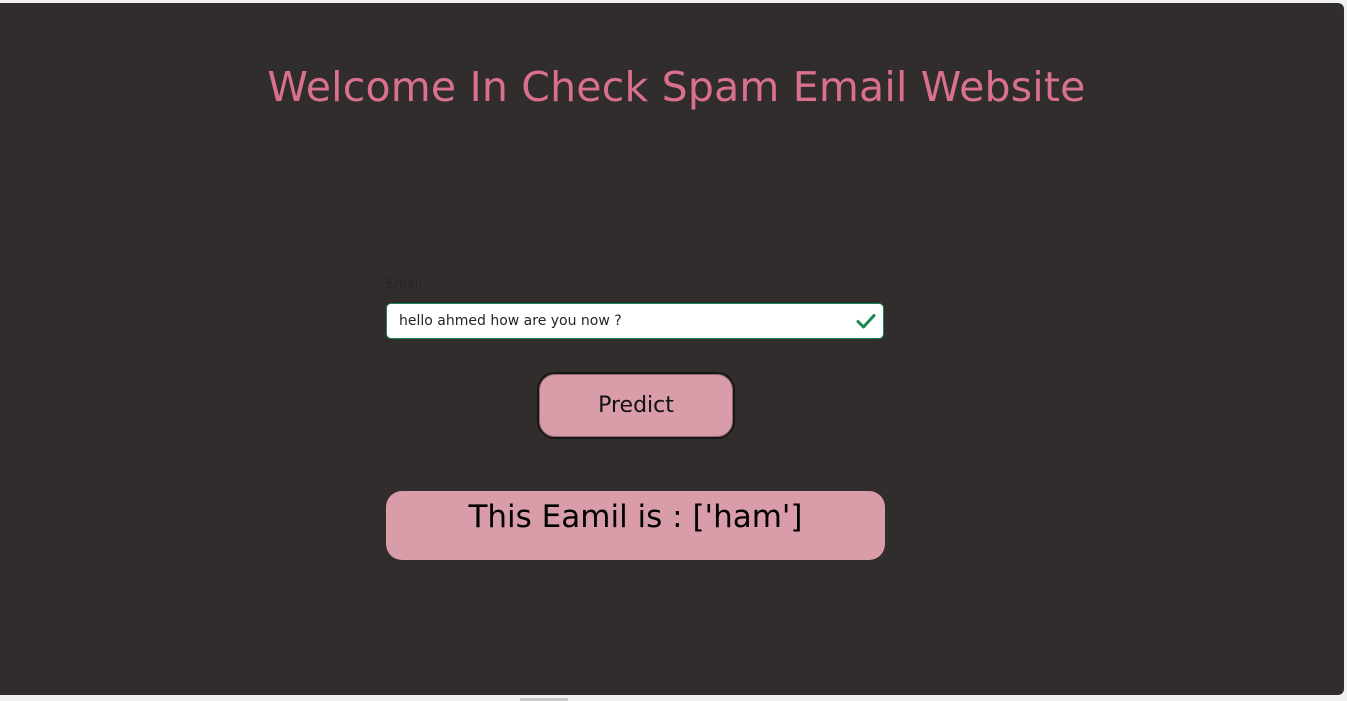 The height and width of the screenshot is (701, 1347). I want to click on result-box: This Eamil is : ['ham'], so click(635, 525).